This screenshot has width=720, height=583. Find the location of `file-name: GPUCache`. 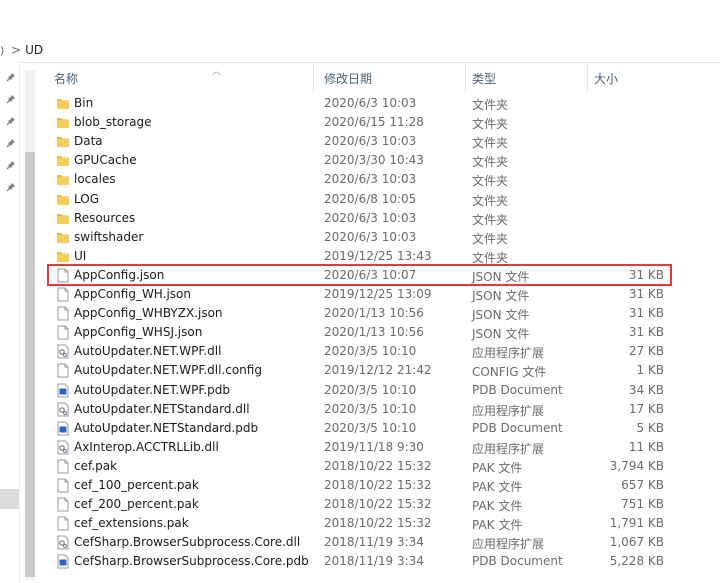

file-name: GPUCache is located at coordinates (105, 160).